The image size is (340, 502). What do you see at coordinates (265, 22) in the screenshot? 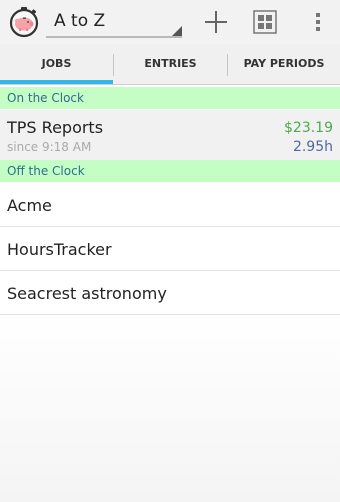
I see `grid-view-icon` at bounding box center [265, 22].